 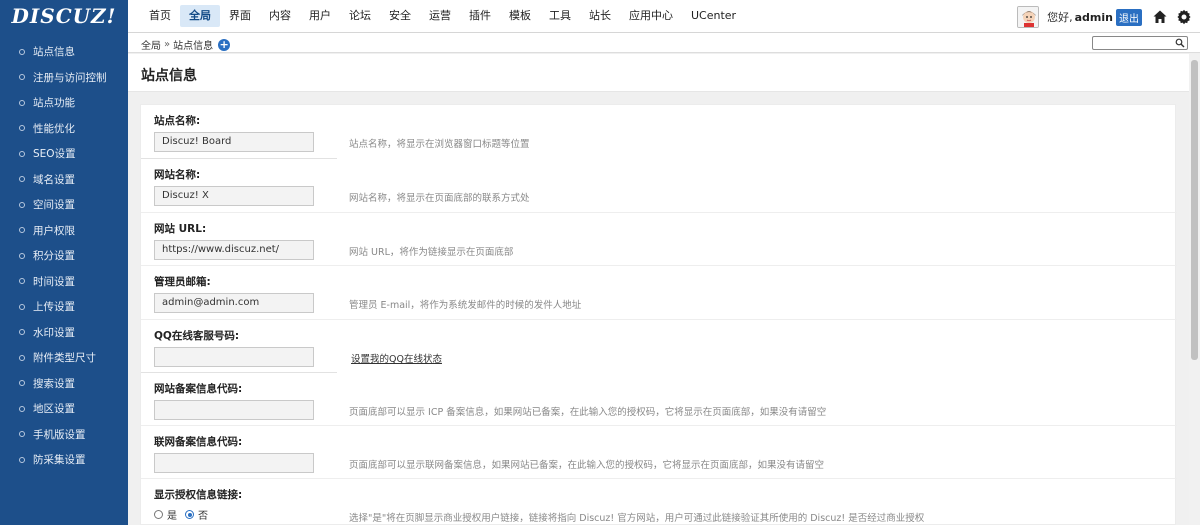 What do you see at coordinates (54, 179) in the screenshot?
I see `sidebar-item-label: 域名设置` at bounding box center [54, 179].